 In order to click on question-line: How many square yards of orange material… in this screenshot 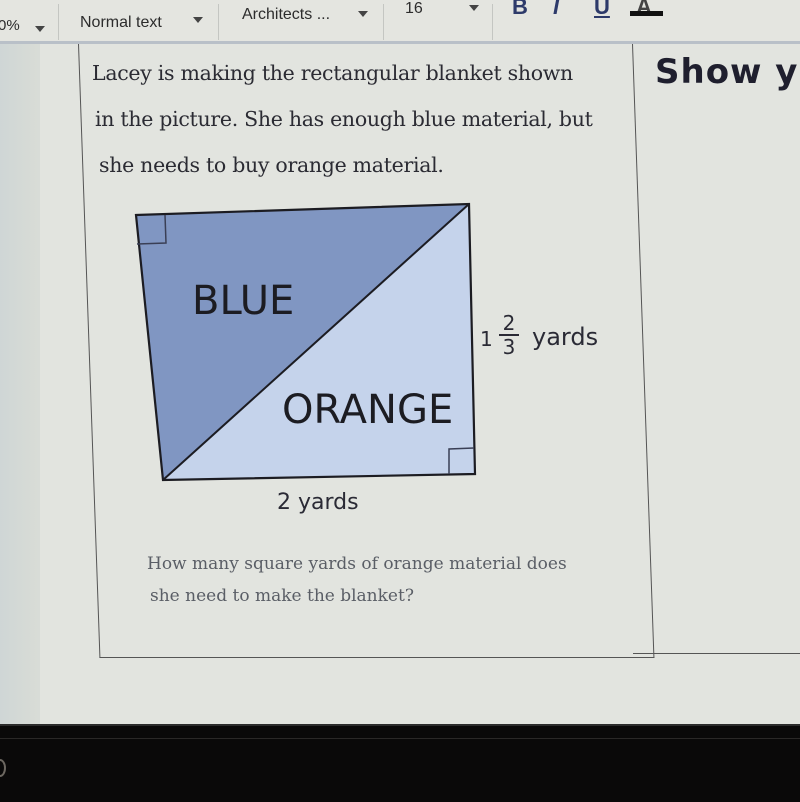, I will do `click(357, 564)`.